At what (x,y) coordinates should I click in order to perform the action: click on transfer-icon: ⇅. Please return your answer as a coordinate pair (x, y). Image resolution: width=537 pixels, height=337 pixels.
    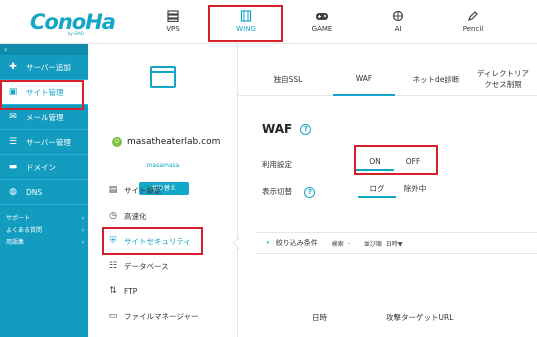
    Looking at the image, I should click on (113, 291).